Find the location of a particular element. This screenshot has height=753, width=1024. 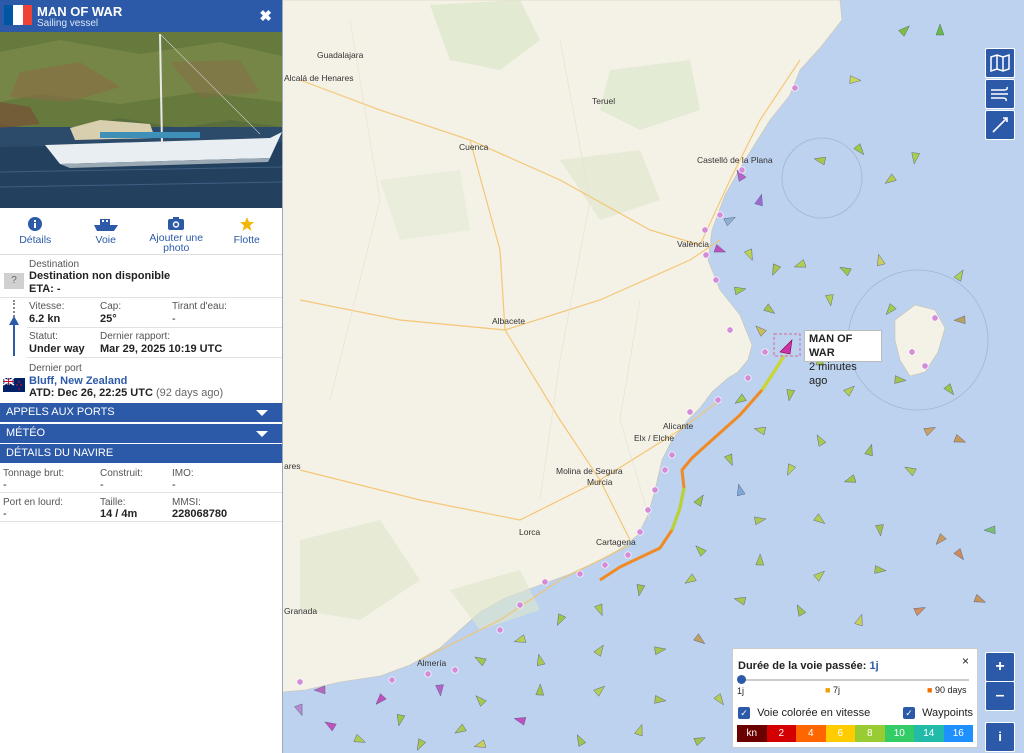

panel-tabs: Détails Voie Ajouter une photo Flotte is located at coordinates (141, 232).